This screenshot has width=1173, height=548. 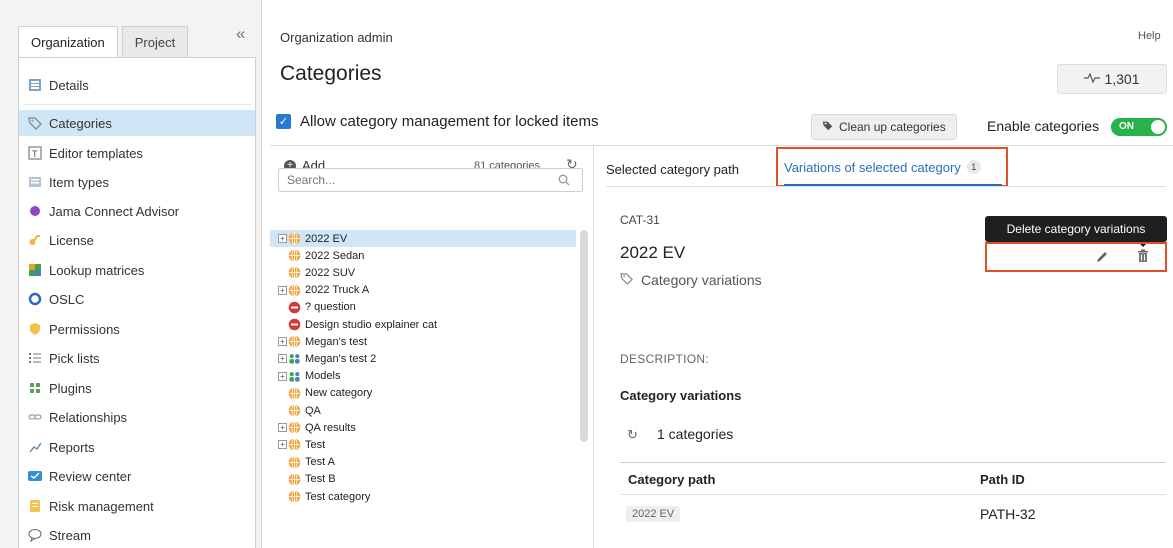 I want to click on sidebar-item-oslc: OSLC, so click(x=137, y=299).